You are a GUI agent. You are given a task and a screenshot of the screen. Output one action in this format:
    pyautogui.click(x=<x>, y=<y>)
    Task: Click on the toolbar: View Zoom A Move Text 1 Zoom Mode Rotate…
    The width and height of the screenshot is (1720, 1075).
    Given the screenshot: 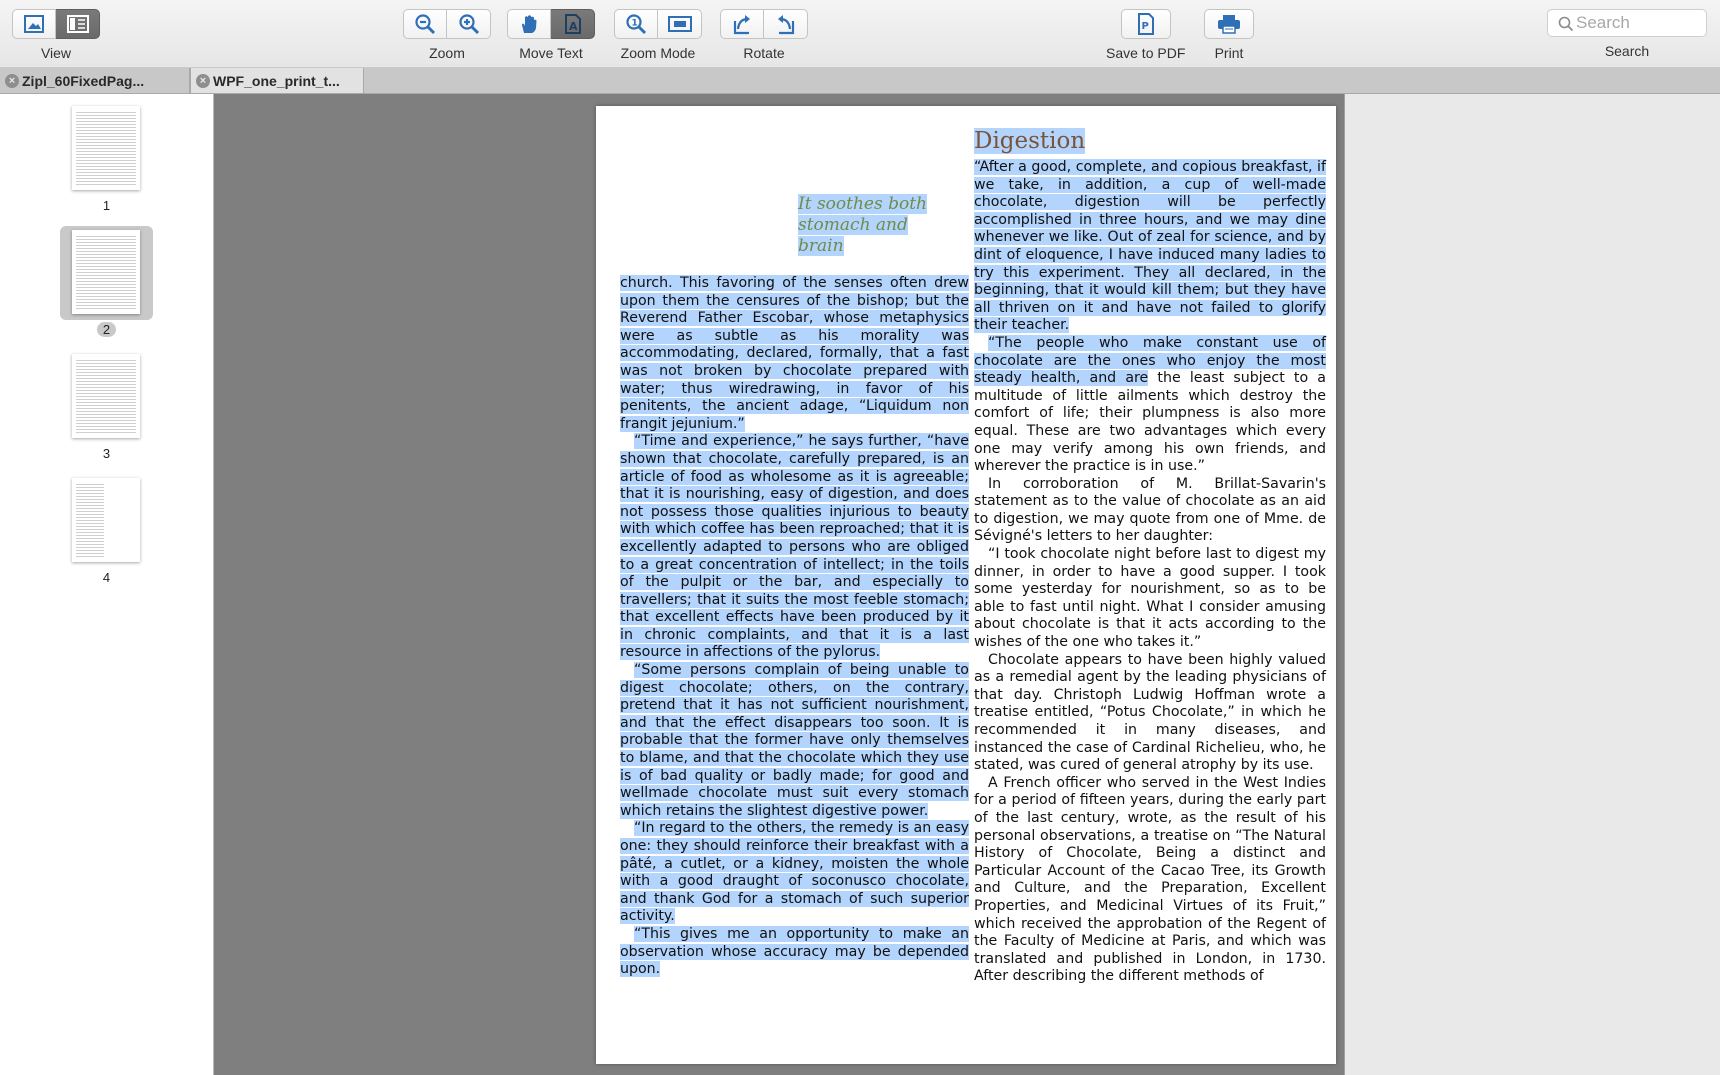 What is the action you would take?
    pyautogui.click(x=860, y=34)
    